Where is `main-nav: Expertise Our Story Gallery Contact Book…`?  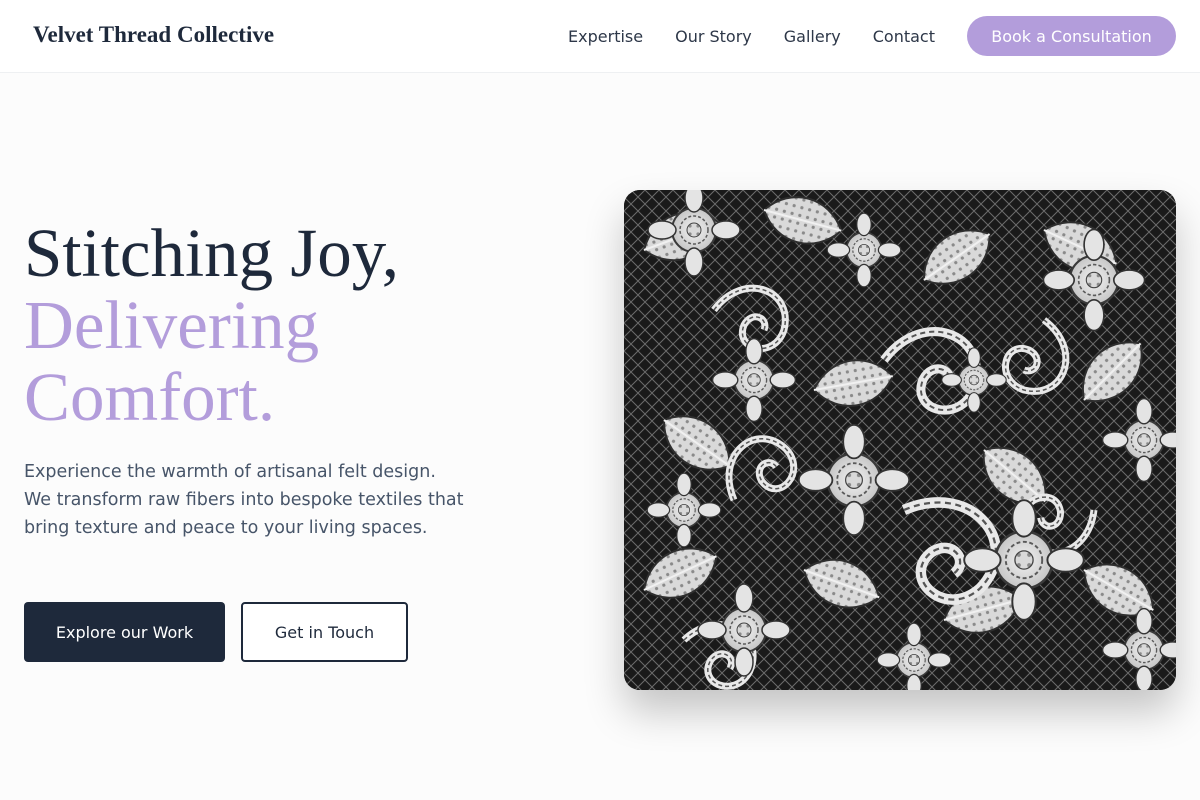 main-nav: Expertise Our Story Gallery Contact Book… is located at coordinates (872, 36).